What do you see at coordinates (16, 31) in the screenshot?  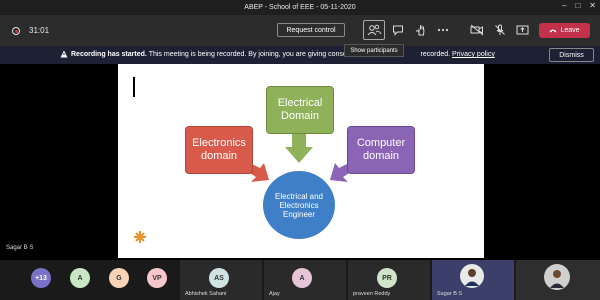 I see `recording-icon` at bounding box center [16, 31].